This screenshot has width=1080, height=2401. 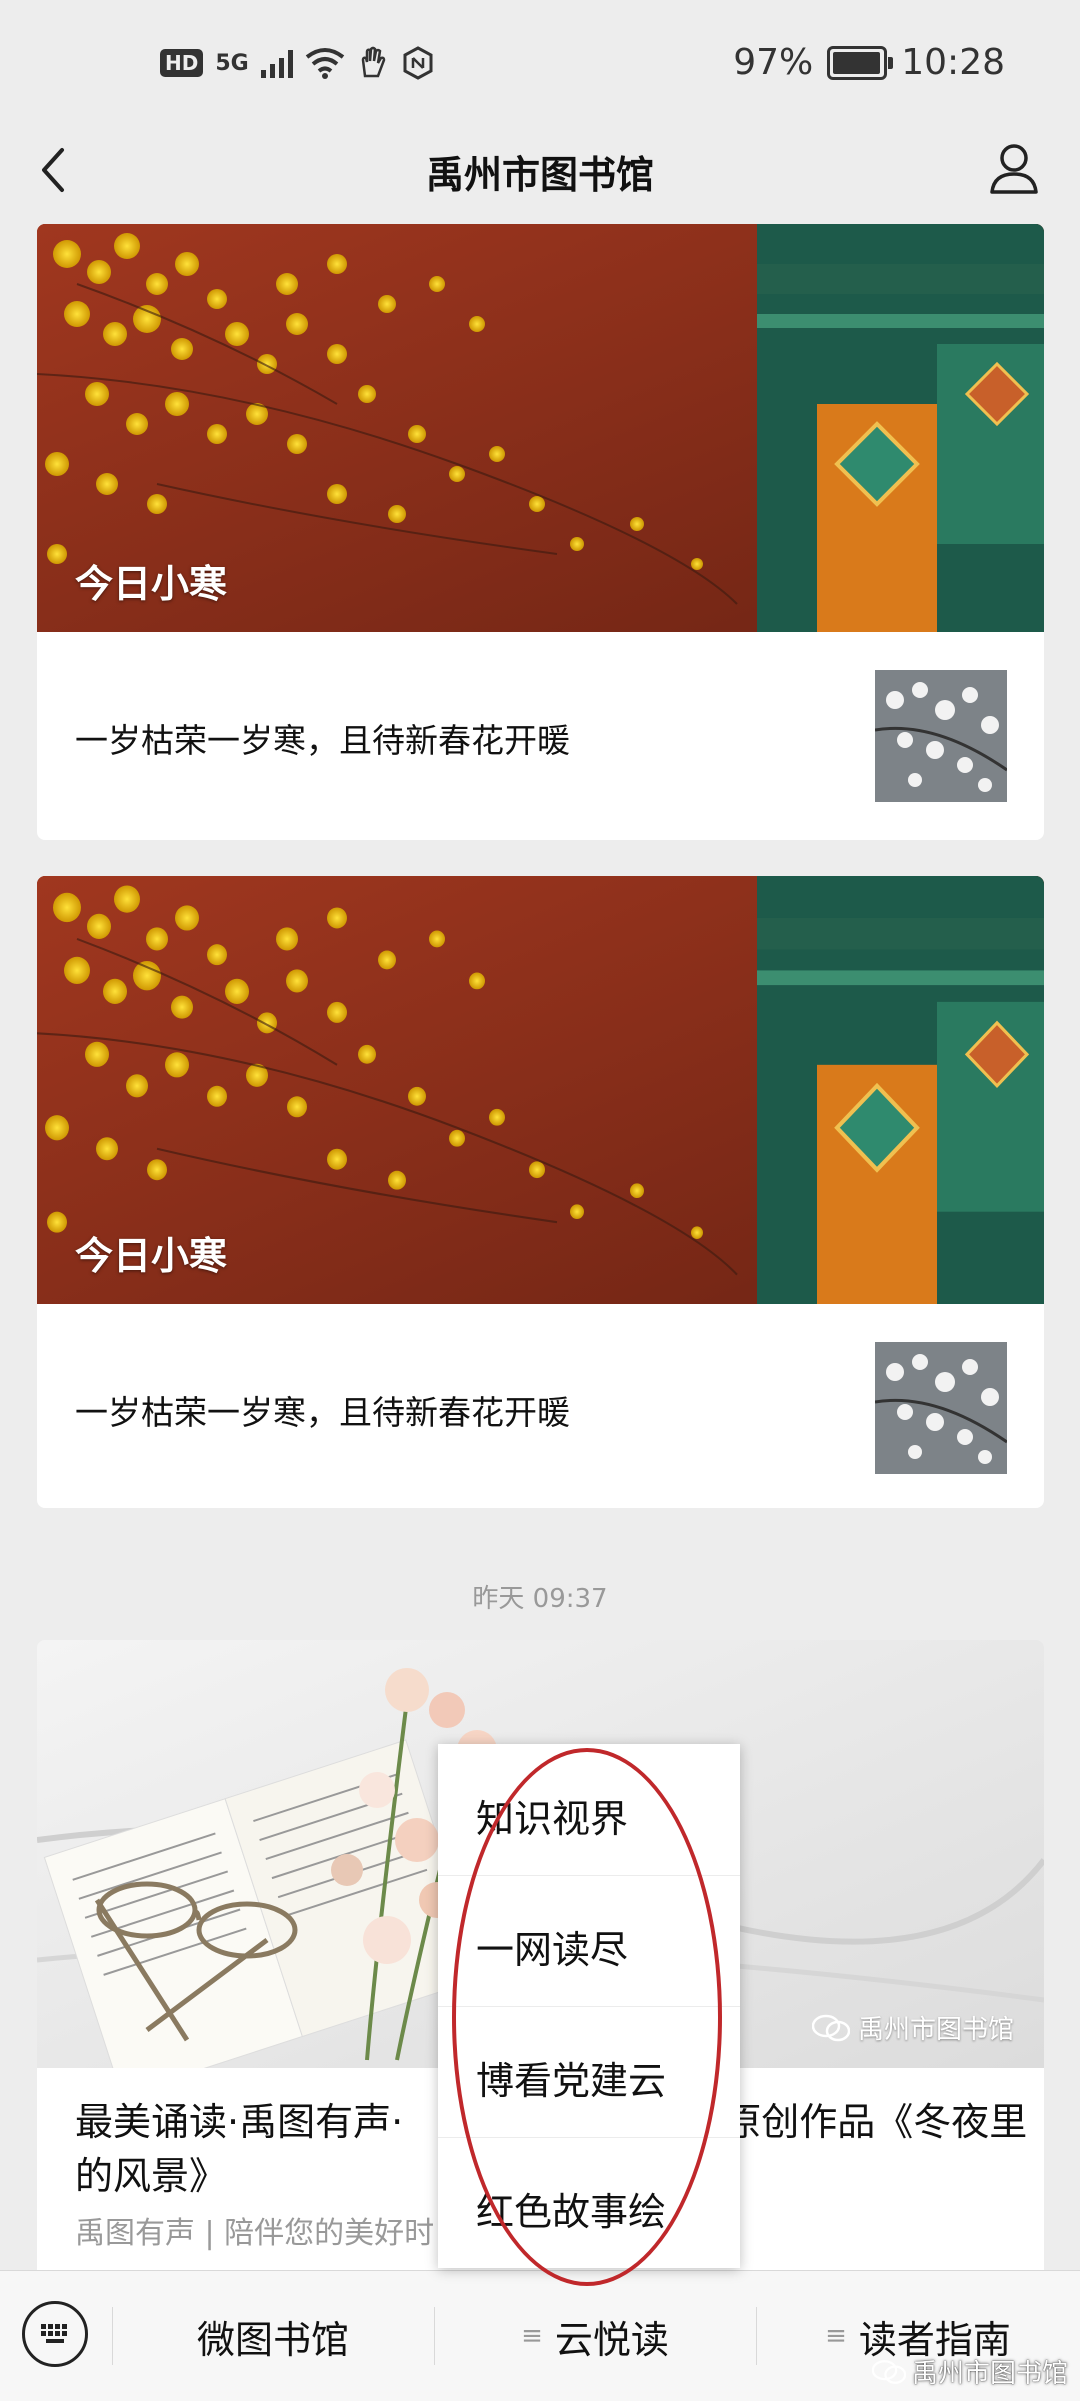 What do you see at coordinates (276, 63) in the screenshot?
I see `signal-icon` at bounding box center [276, 63].